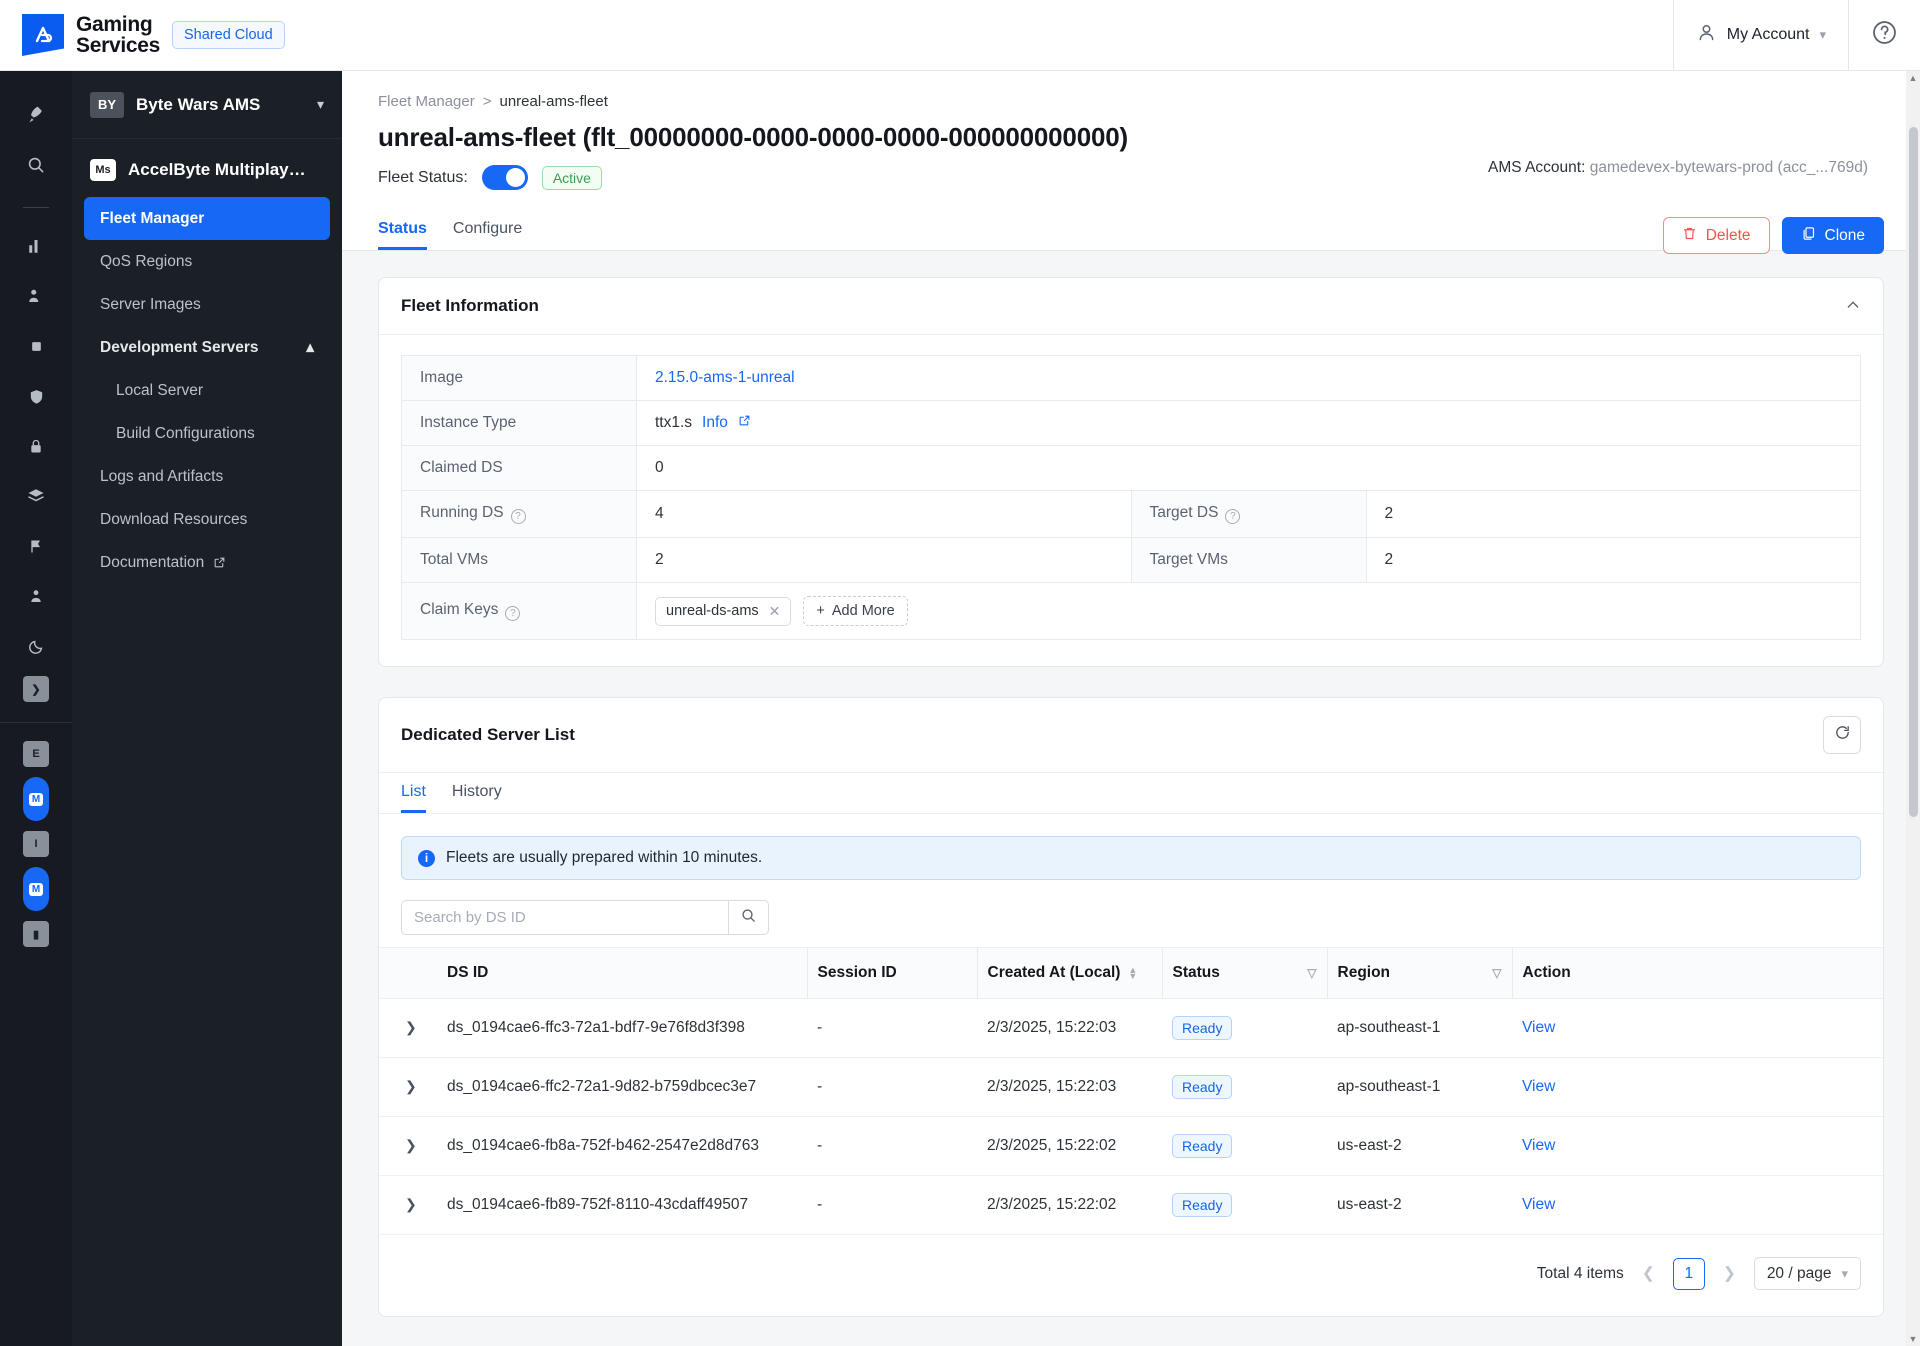 The width and height of the screenshot is (1920, 1346). What do you see at coordinates (36, 889) in the screenshot?
I see `ms-badge-active-2-icon: M` at bounding box center [36, 889].